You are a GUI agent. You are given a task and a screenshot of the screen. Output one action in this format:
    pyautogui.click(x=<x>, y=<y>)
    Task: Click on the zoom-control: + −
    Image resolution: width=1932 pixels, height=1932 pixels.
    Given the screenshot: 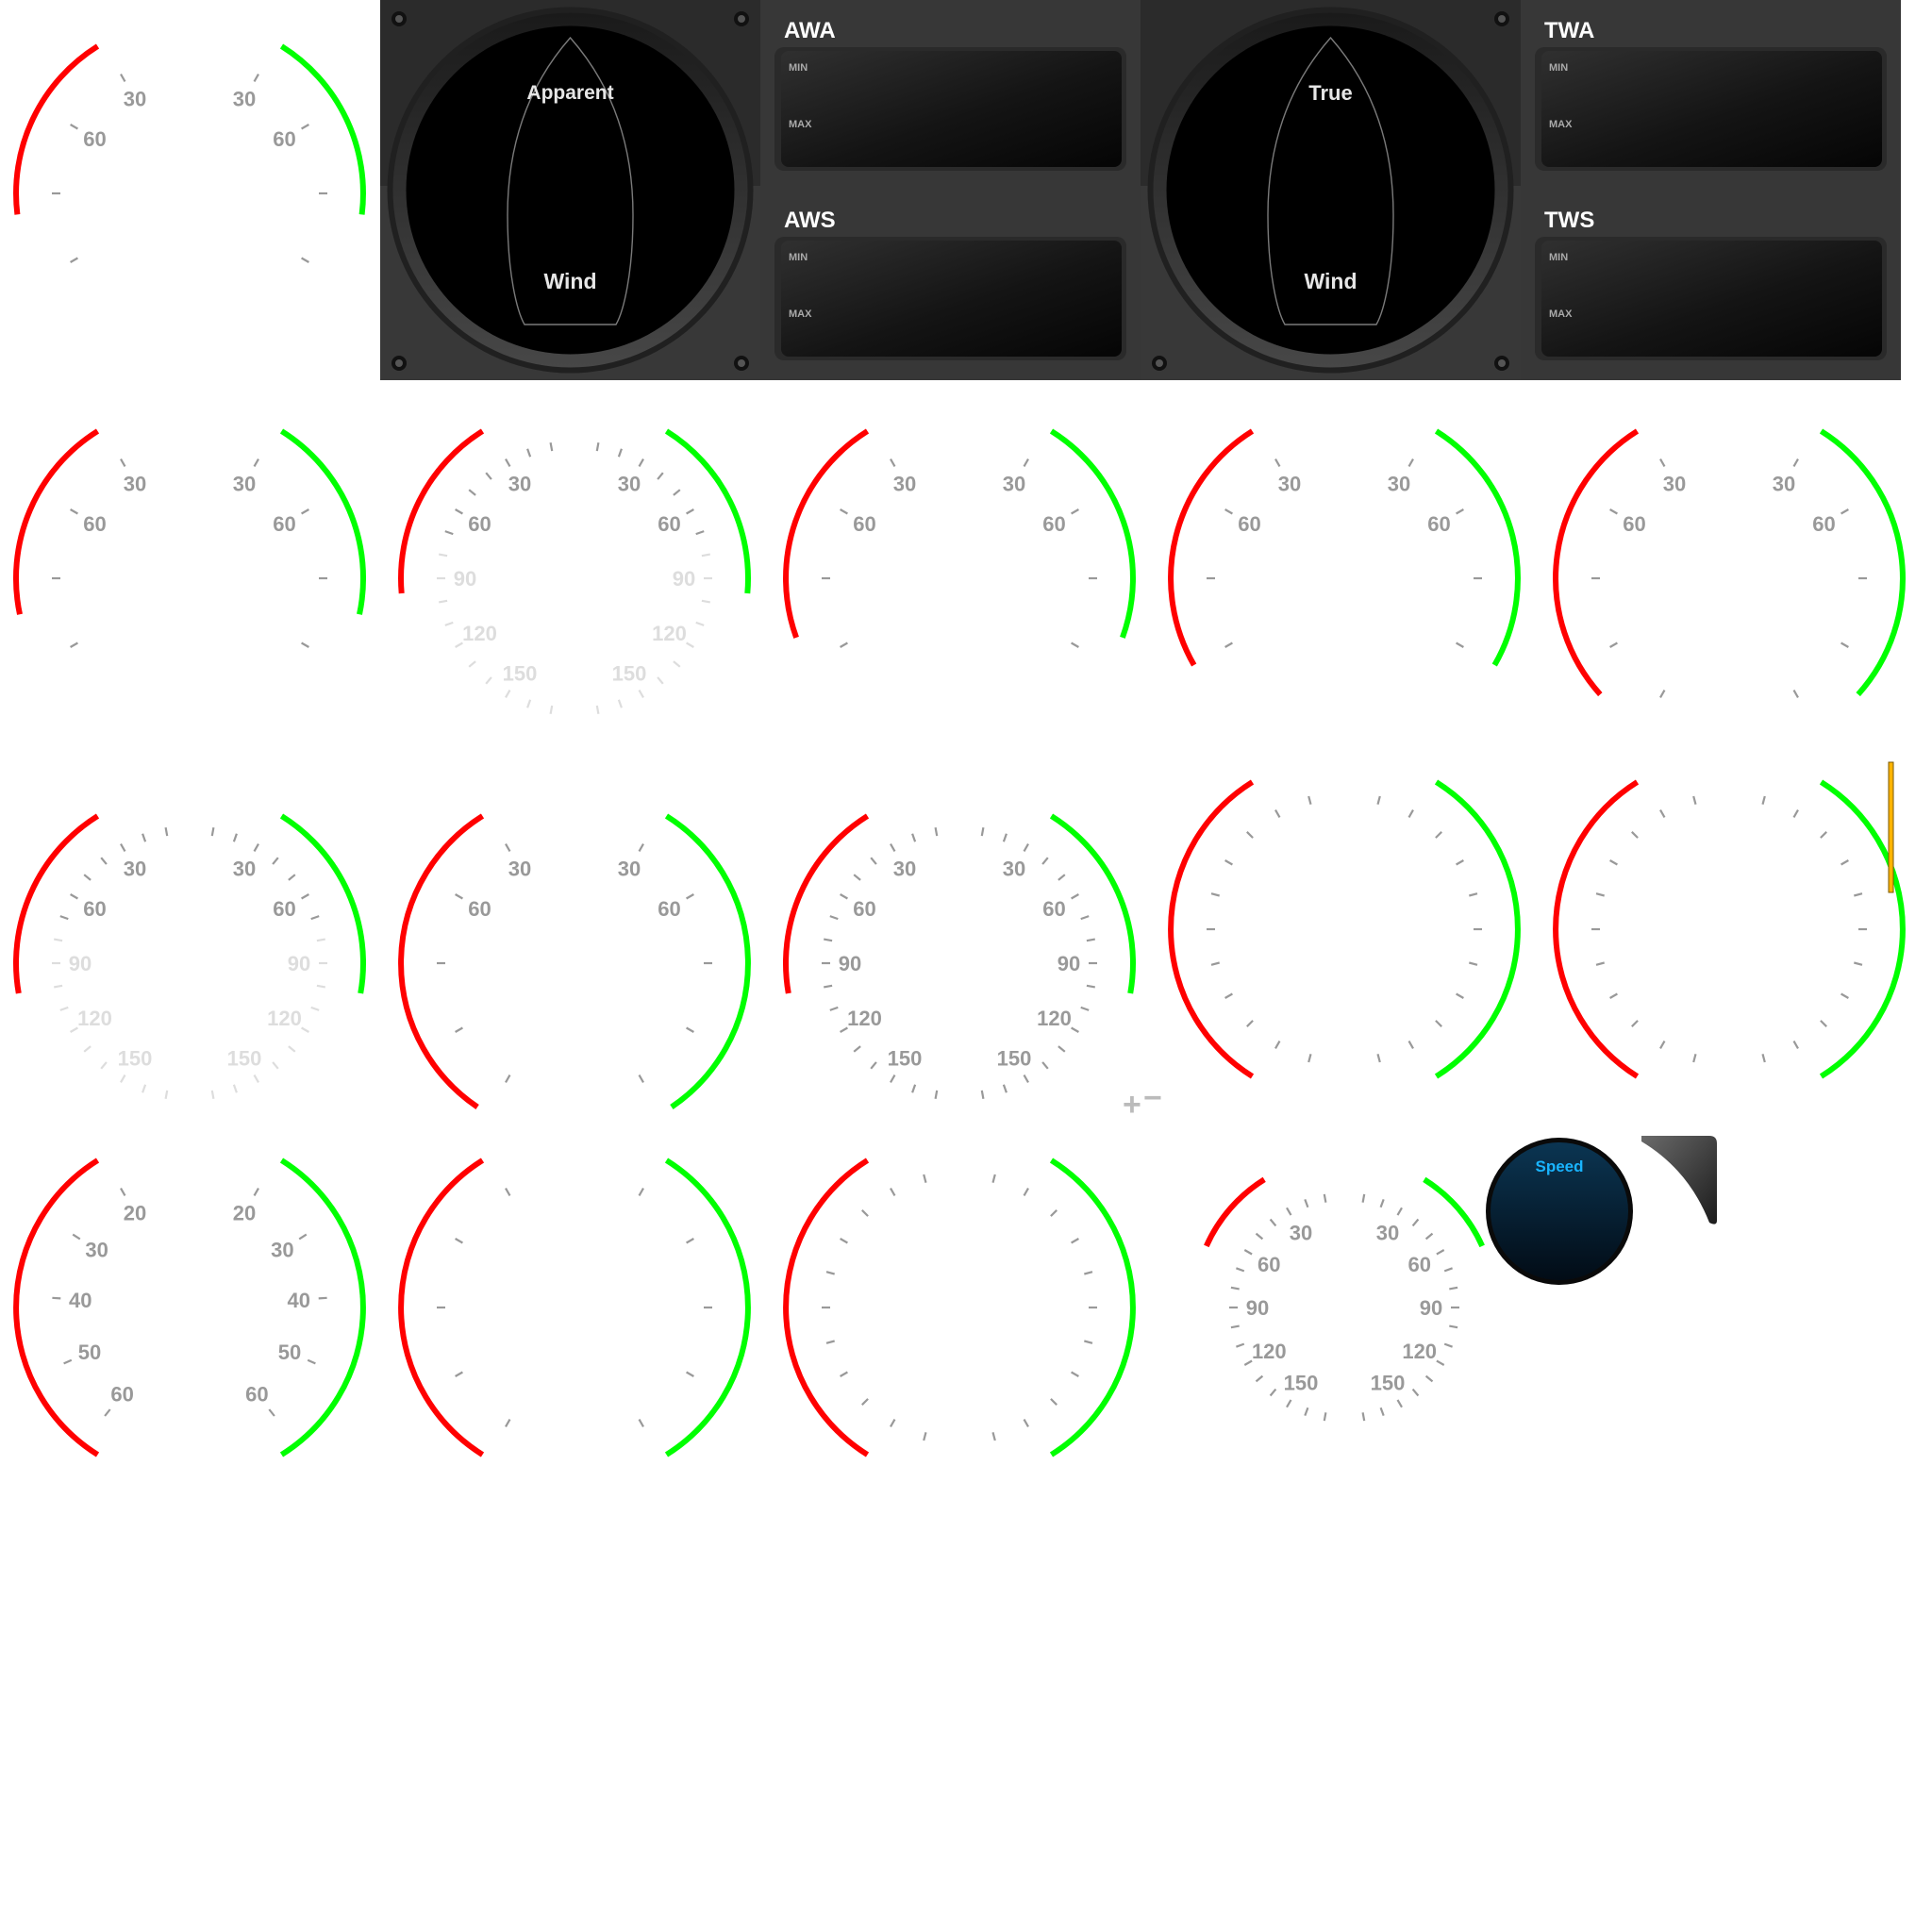 What is the action you would take?
    pyautogui.click(x=1142, y=1101)
    